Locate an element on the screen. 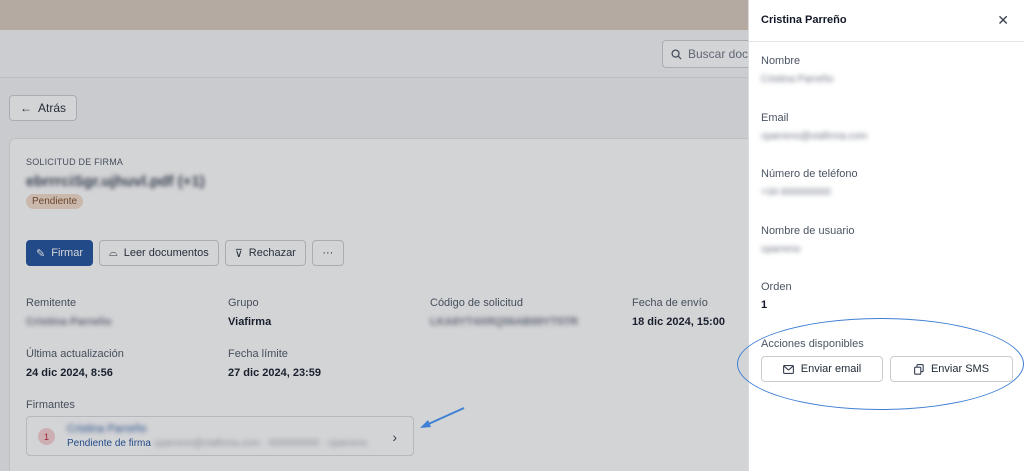 The height and width of the screenshot is (471, 1024). available-actions-label: Acciones disponibles is located at coordinates (812, 344).